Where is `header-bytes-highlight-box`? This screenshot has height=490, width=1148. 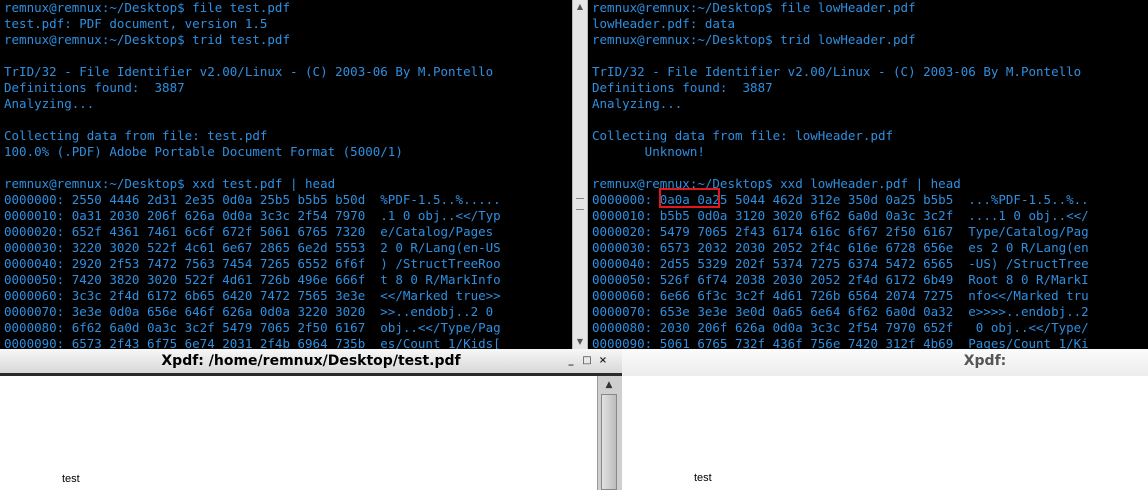 header-bytes-highlight-box is located at coordinates (689, 198).